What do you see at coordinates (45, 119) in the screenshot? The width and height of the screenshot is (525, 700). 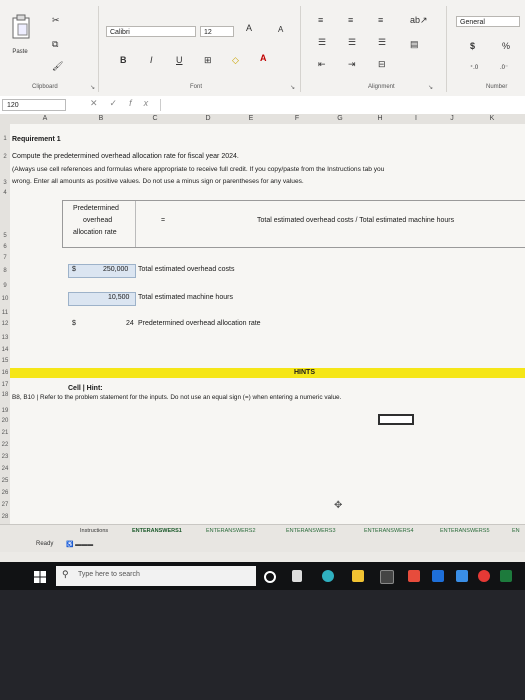 I see `column-header: A` at bounding box center [45, 119].